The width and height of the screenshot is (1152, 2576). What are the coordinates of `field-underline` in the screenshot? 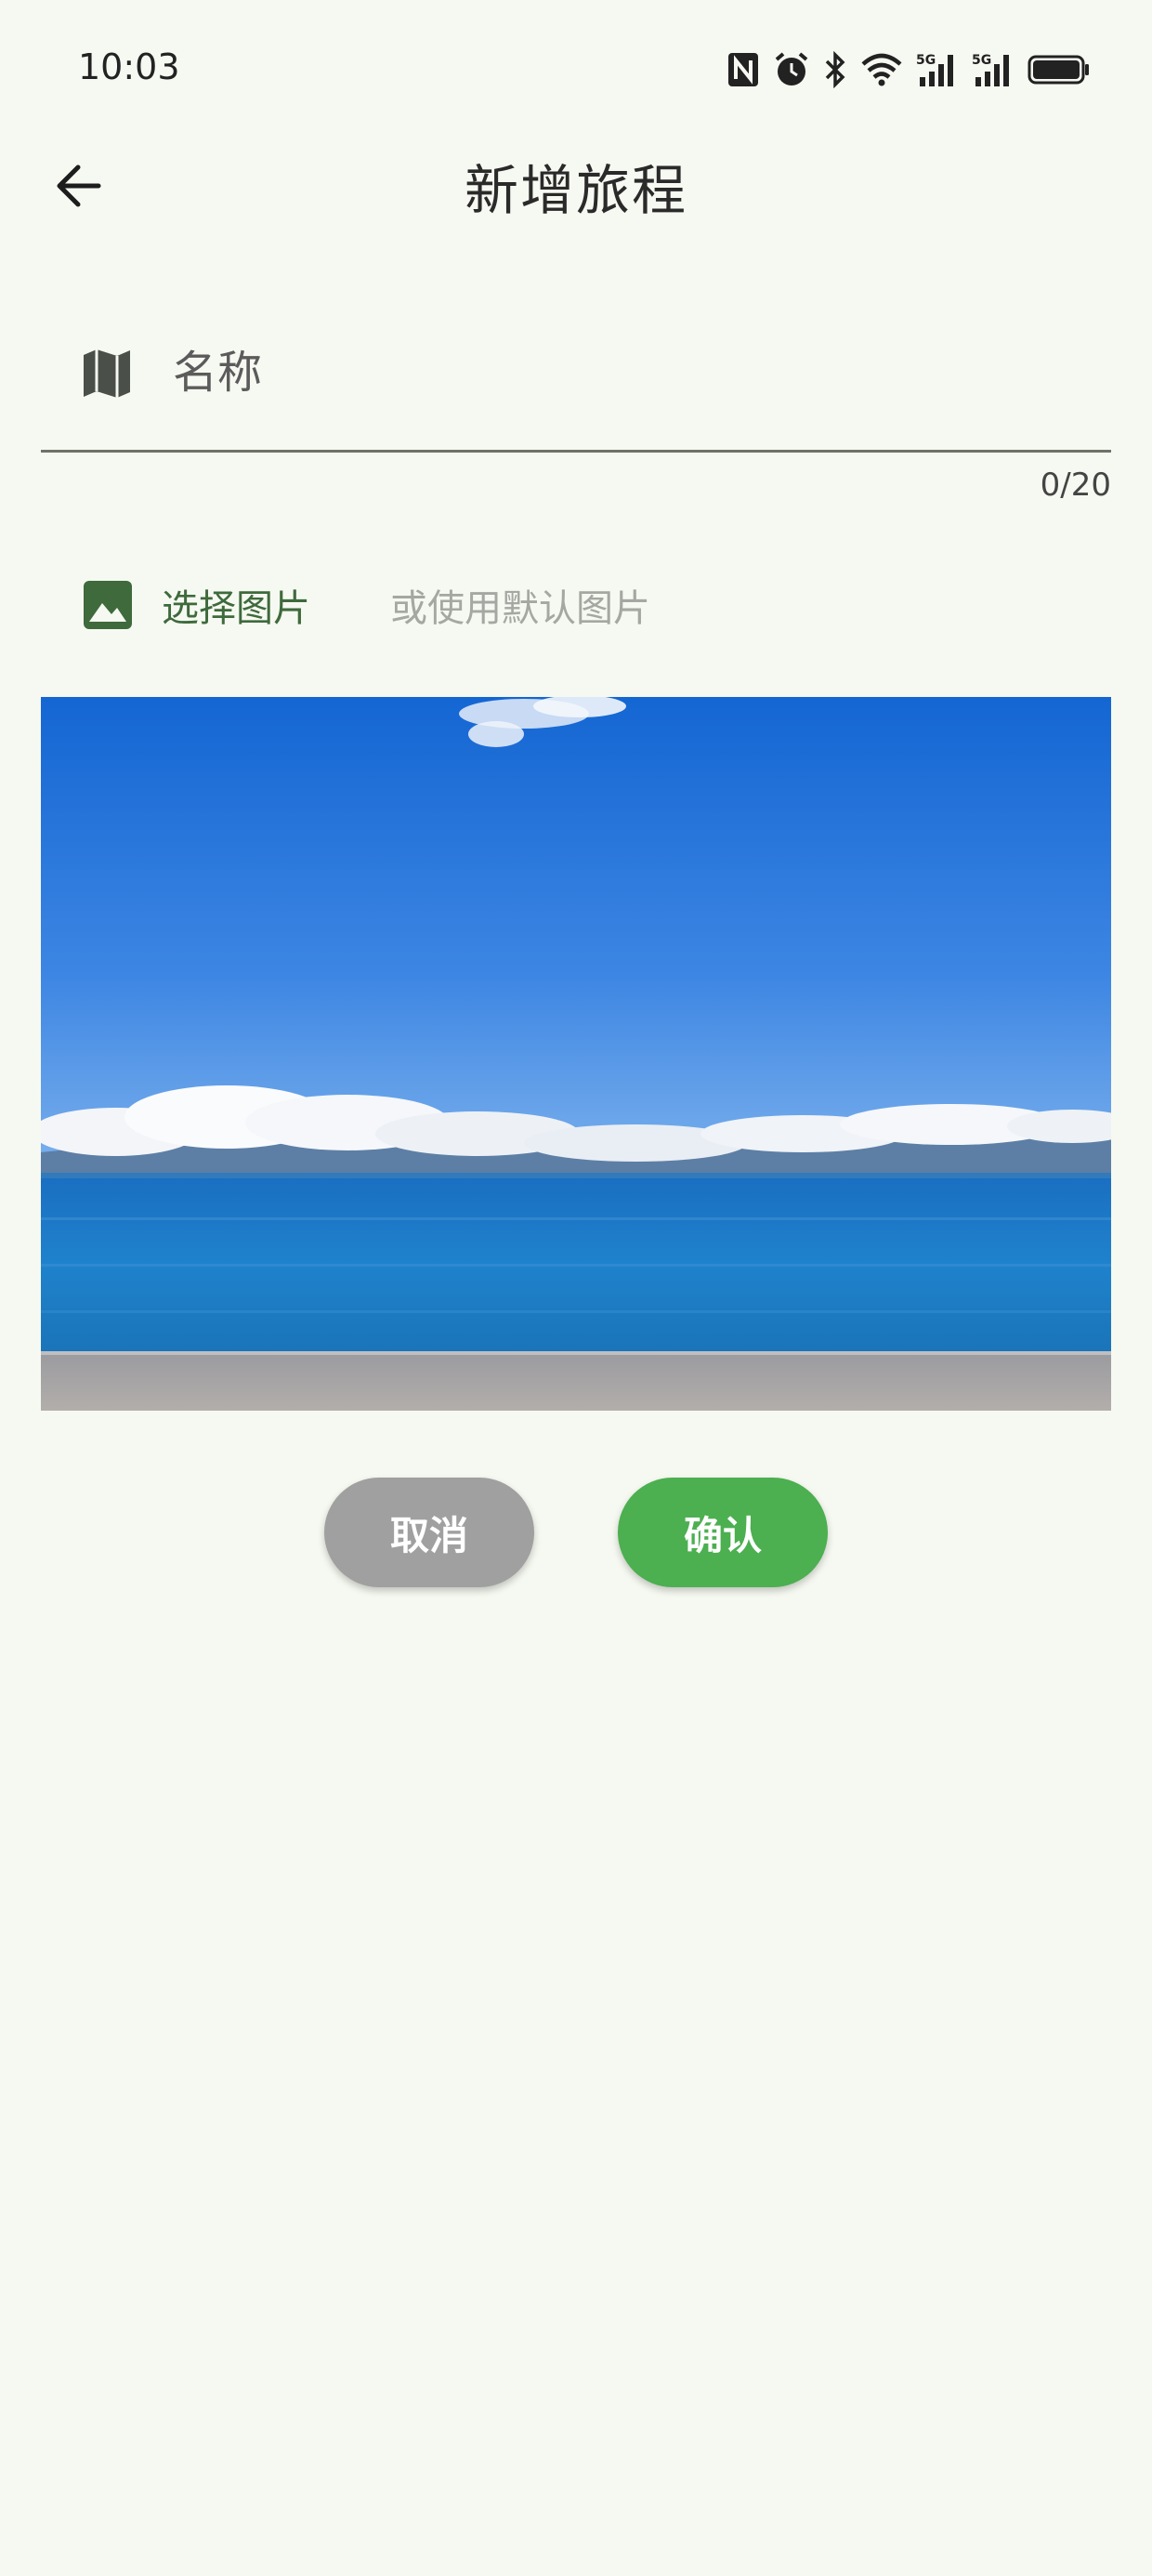 It's located at (576, 451).